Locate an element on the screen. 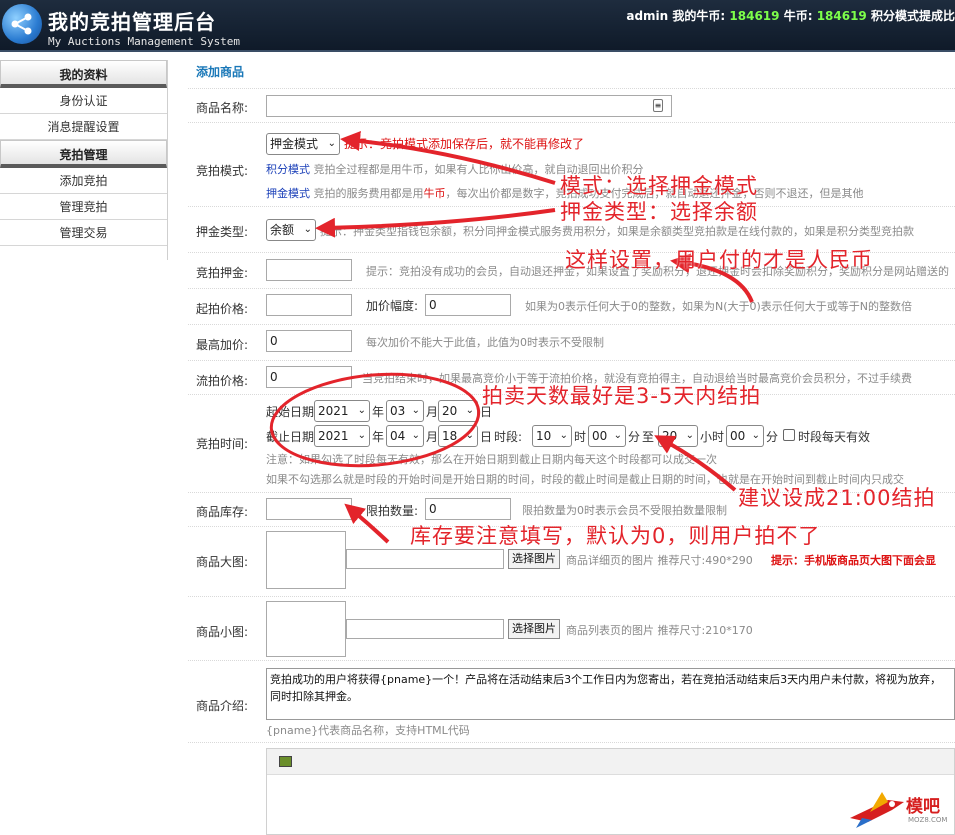 Image resolution: width=955 pixels, height=835 pixels. big-image-preview is located at coordinates (306, 560).